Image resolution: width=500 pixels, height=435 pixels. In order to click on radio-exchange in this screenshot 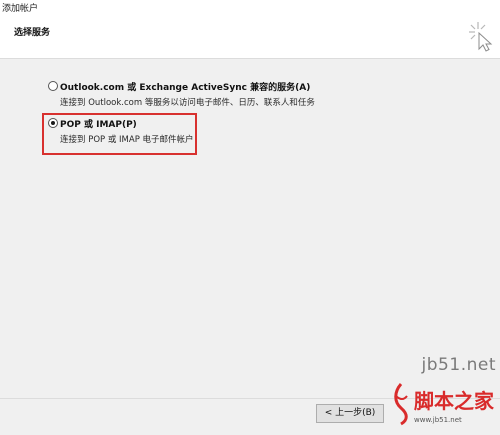, I will do `click(53, 86)`.